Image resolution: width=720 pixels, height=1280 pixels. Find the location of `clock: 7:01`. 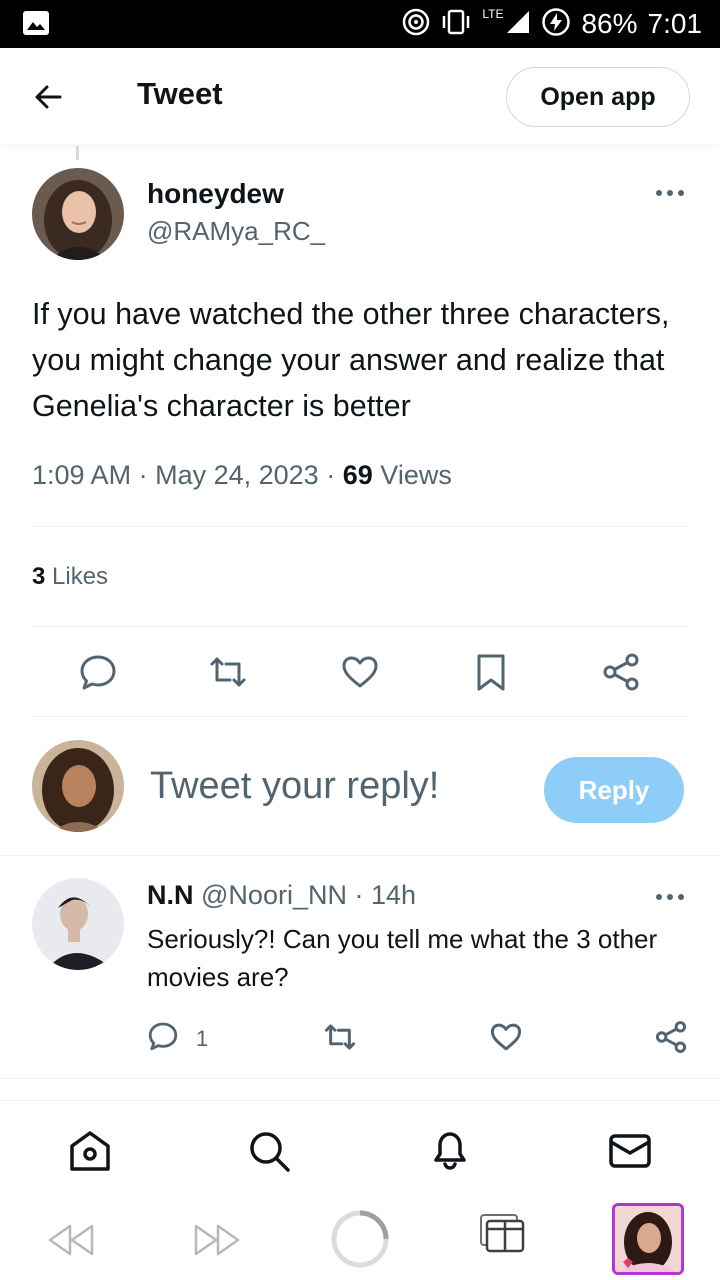

clock: 7:01 is located at coordinates (675, 23).